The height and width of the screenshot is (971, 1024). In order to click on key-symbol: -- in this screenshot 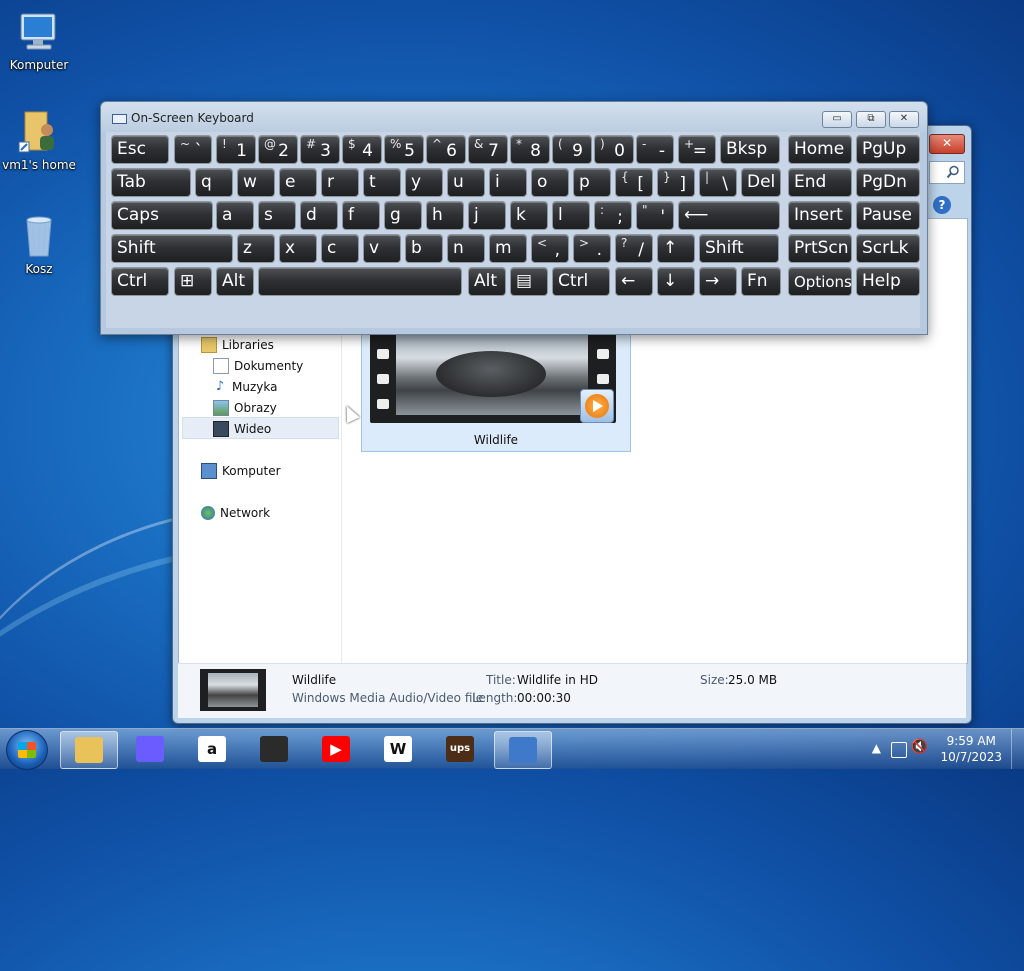, I will do `click(655, 149)`.